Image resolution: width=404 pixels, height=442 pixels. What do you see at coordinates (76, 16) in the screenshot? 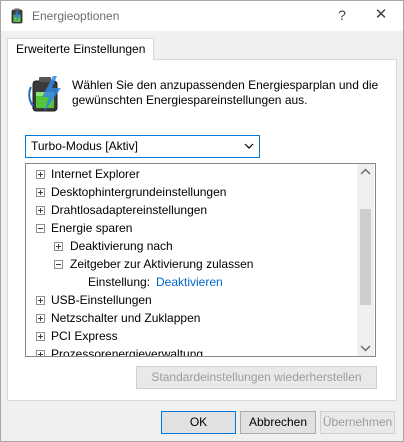
I see `window-title: Energieoptionen` at bounding box center [76, 16].